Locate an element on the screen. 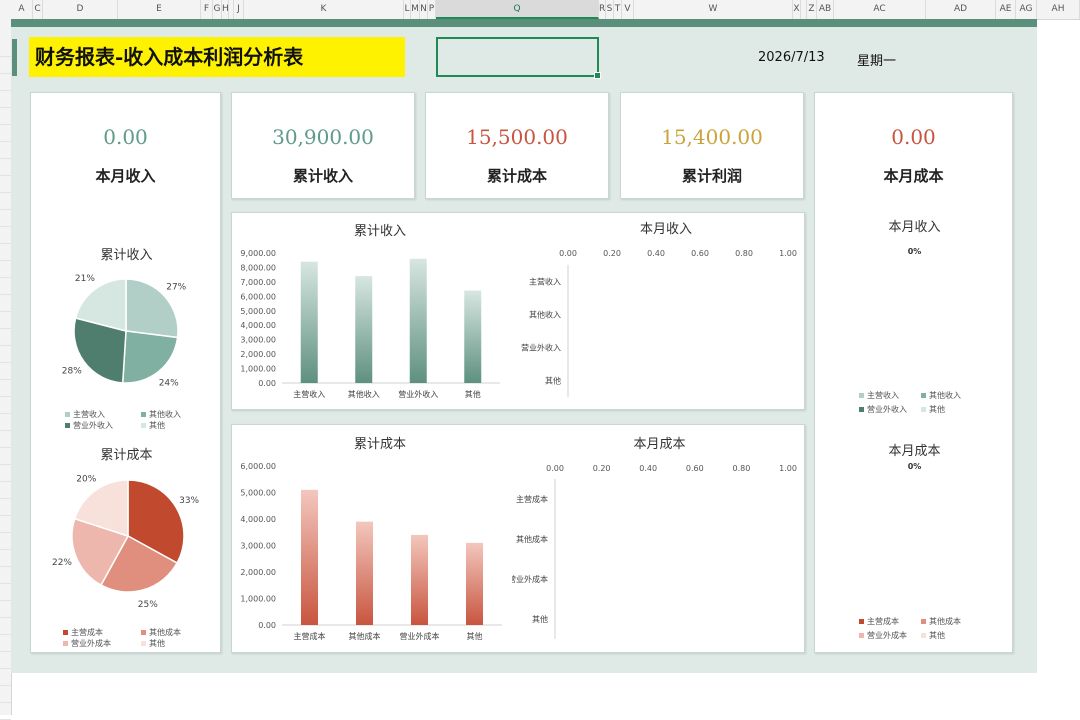  column-header-q: Q is located at coordinates (517, 9).